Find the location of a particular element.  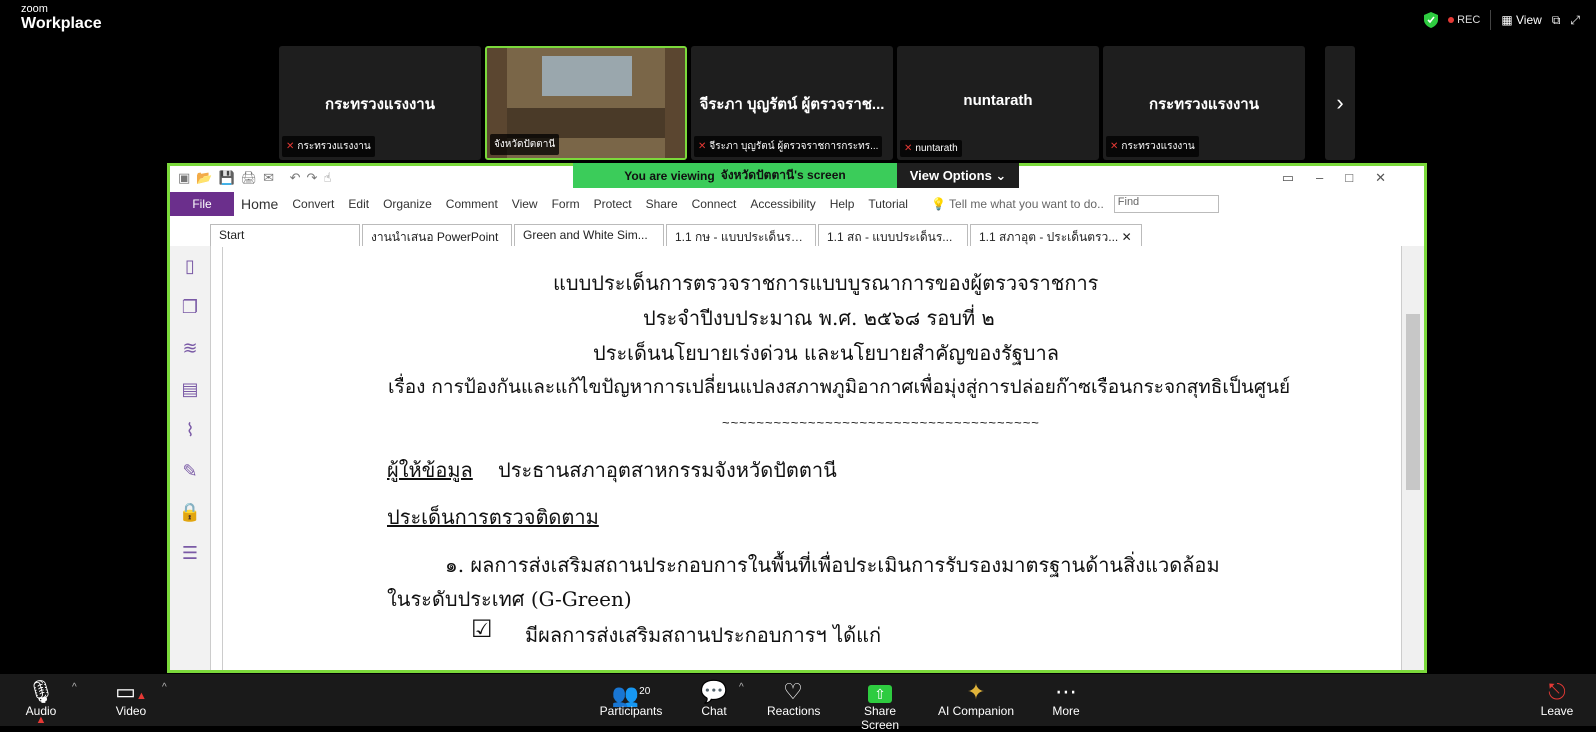

shield-icon is located at coordinates (1431, 20).